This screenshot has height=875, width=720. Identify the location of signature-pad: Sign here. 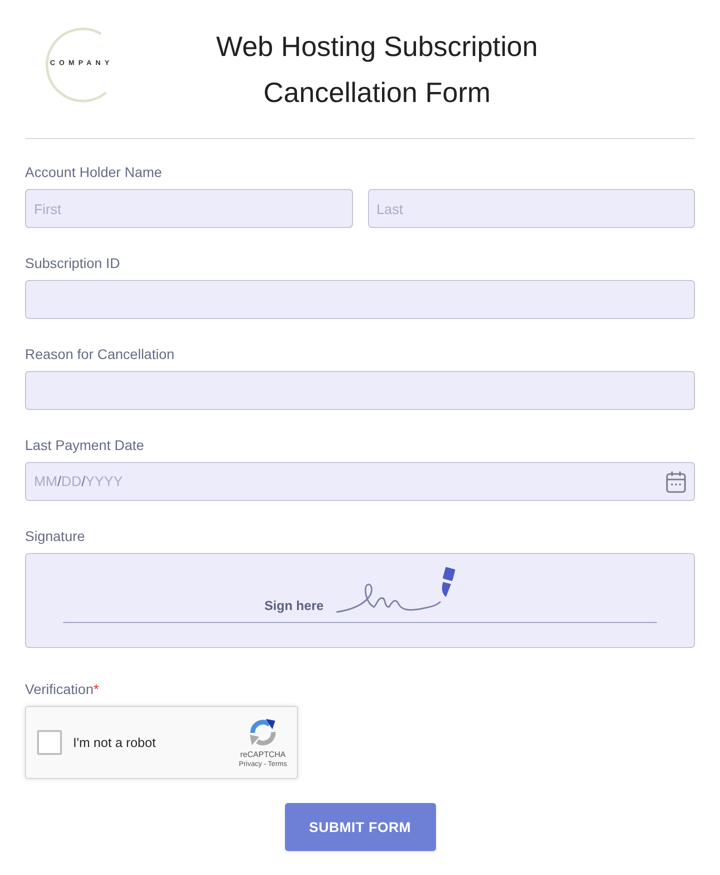
(360, 600).